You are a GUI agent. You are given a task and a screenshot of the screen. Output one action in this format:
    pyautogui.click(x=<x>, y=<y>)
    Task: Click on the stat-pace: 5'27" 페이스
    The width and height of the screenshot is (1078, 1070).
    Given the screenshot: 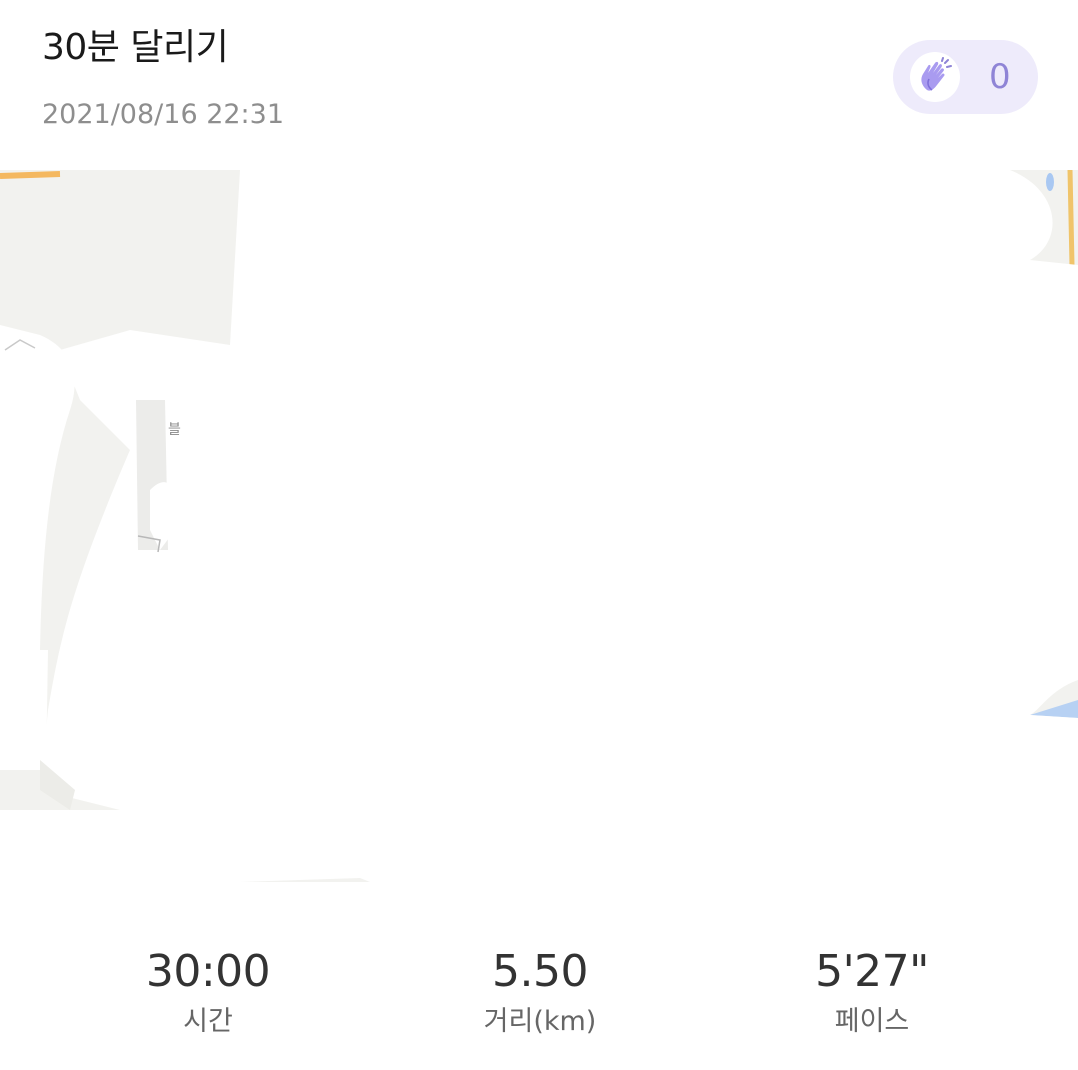 What is the action you would take?
    pyautogui.click(x=872, y=991)
    